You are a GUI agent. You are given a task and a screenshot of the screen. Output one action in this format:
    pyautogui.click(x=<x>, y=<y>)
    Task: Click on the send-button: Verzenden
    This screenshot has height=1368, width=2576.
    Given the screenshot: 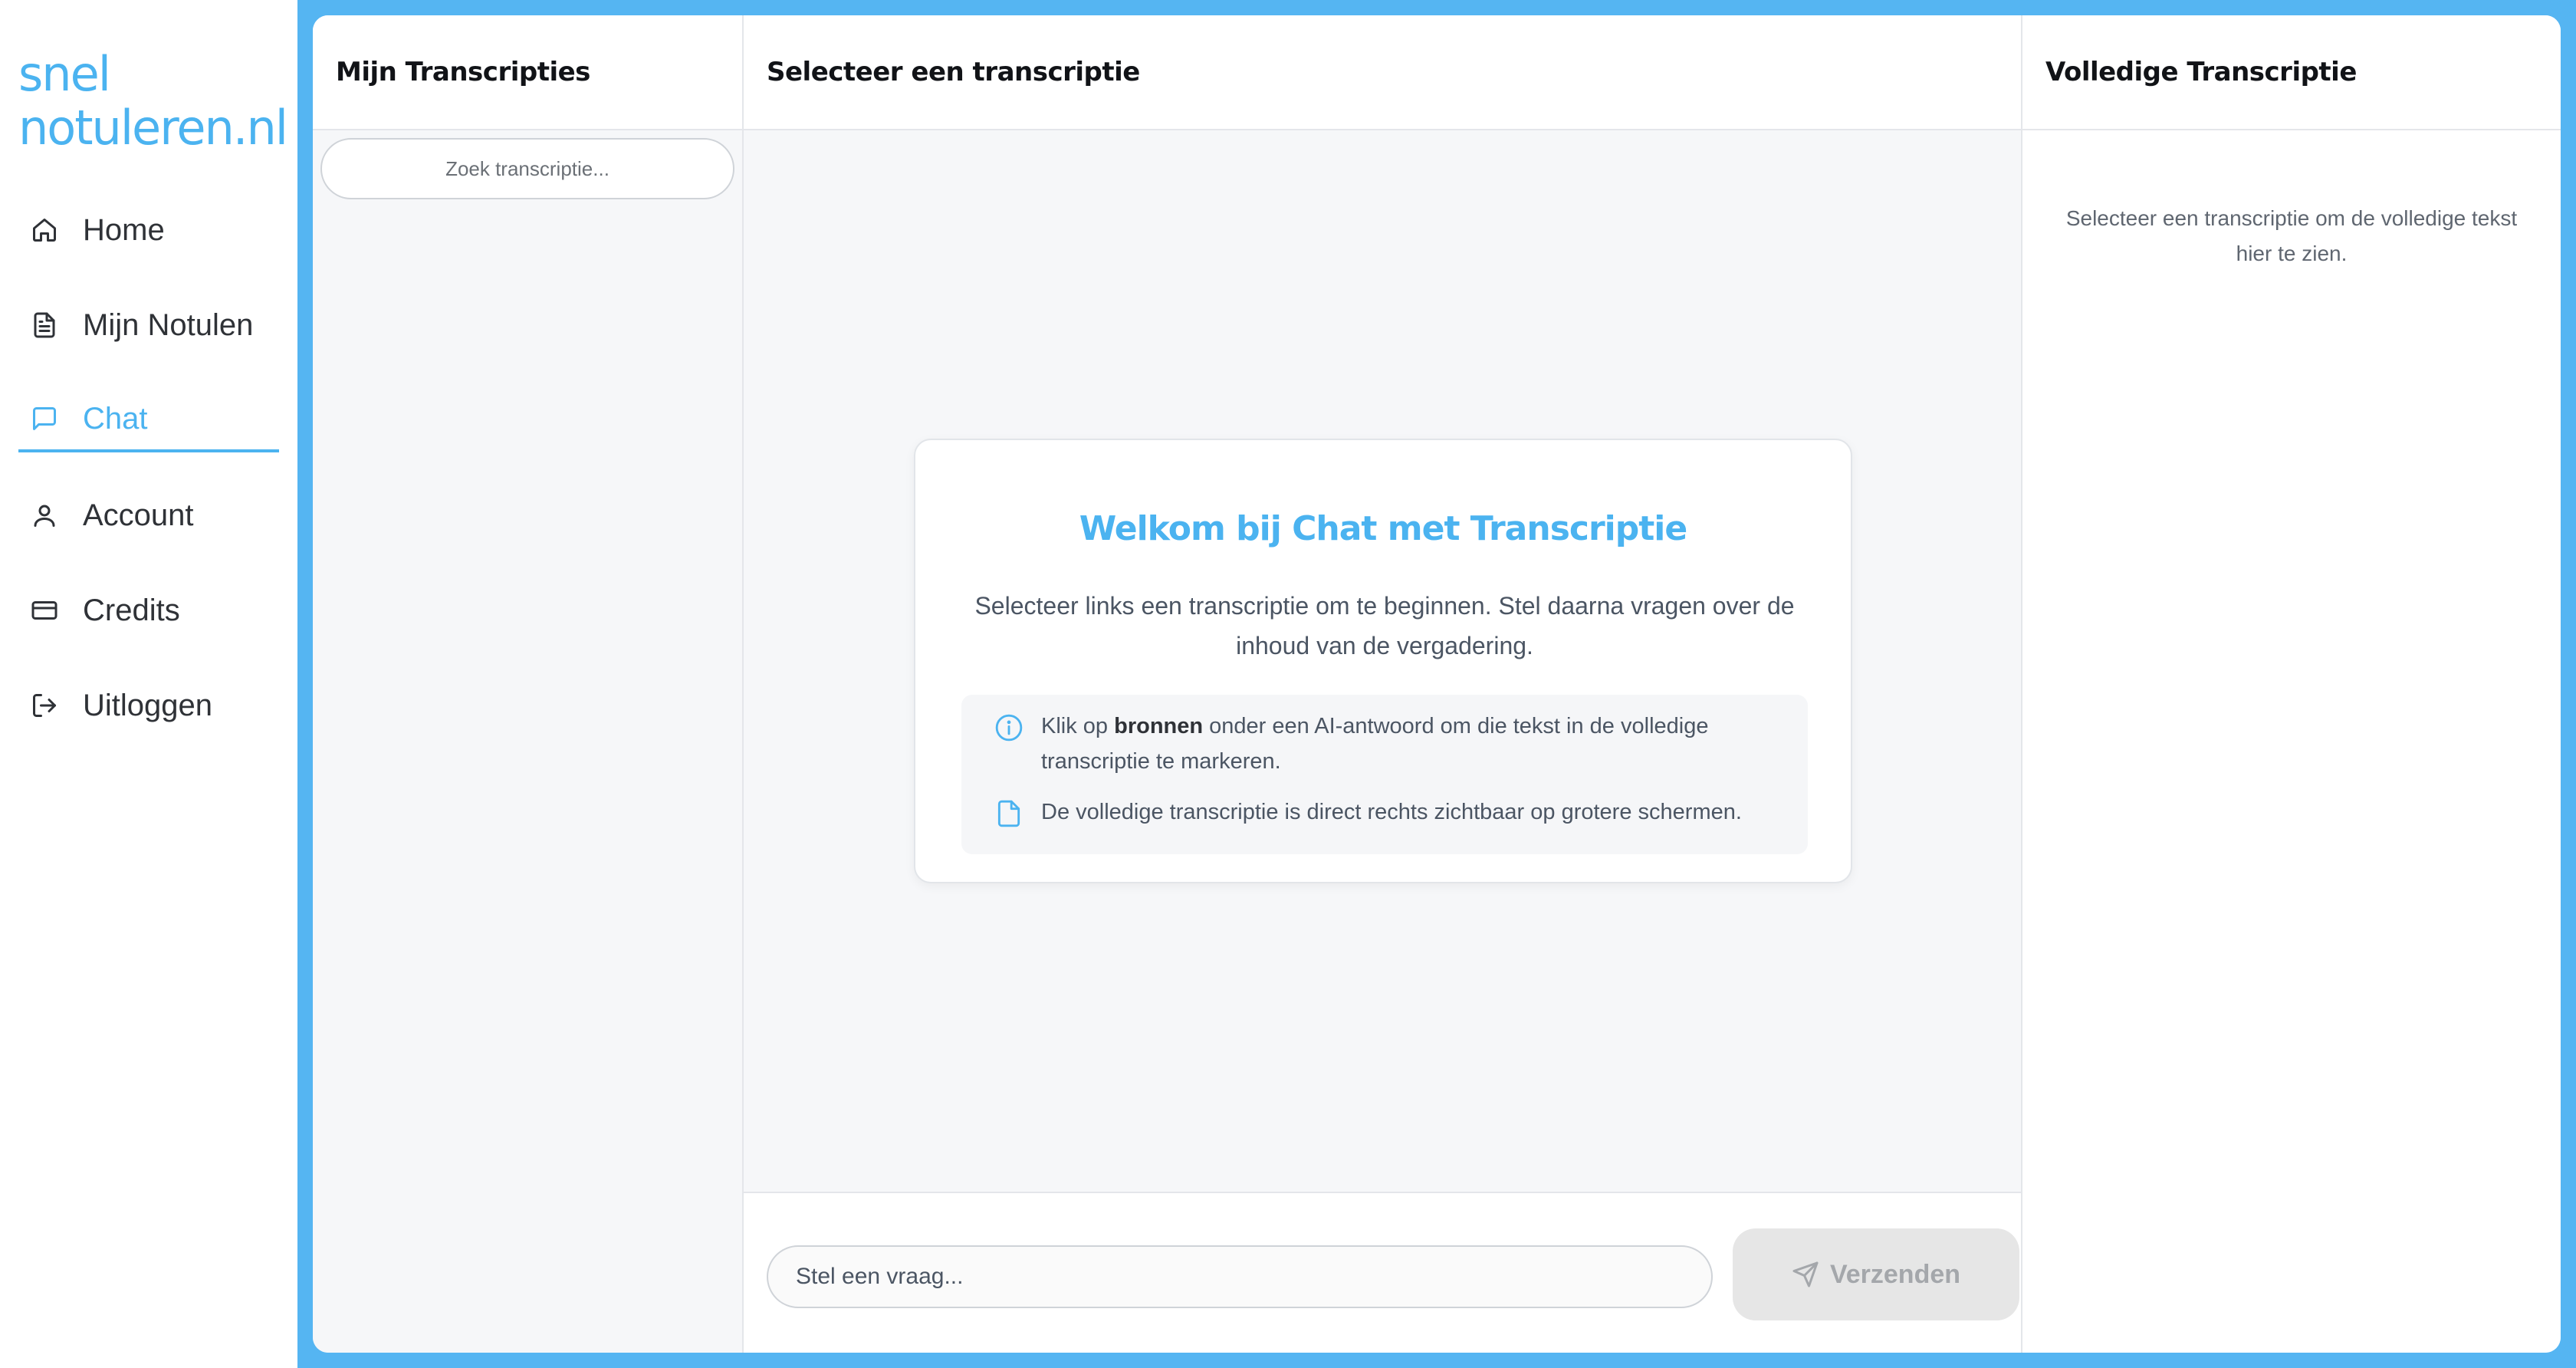 What is the action you would take?
    pyautogui.click(x=1876, y=1274)
    